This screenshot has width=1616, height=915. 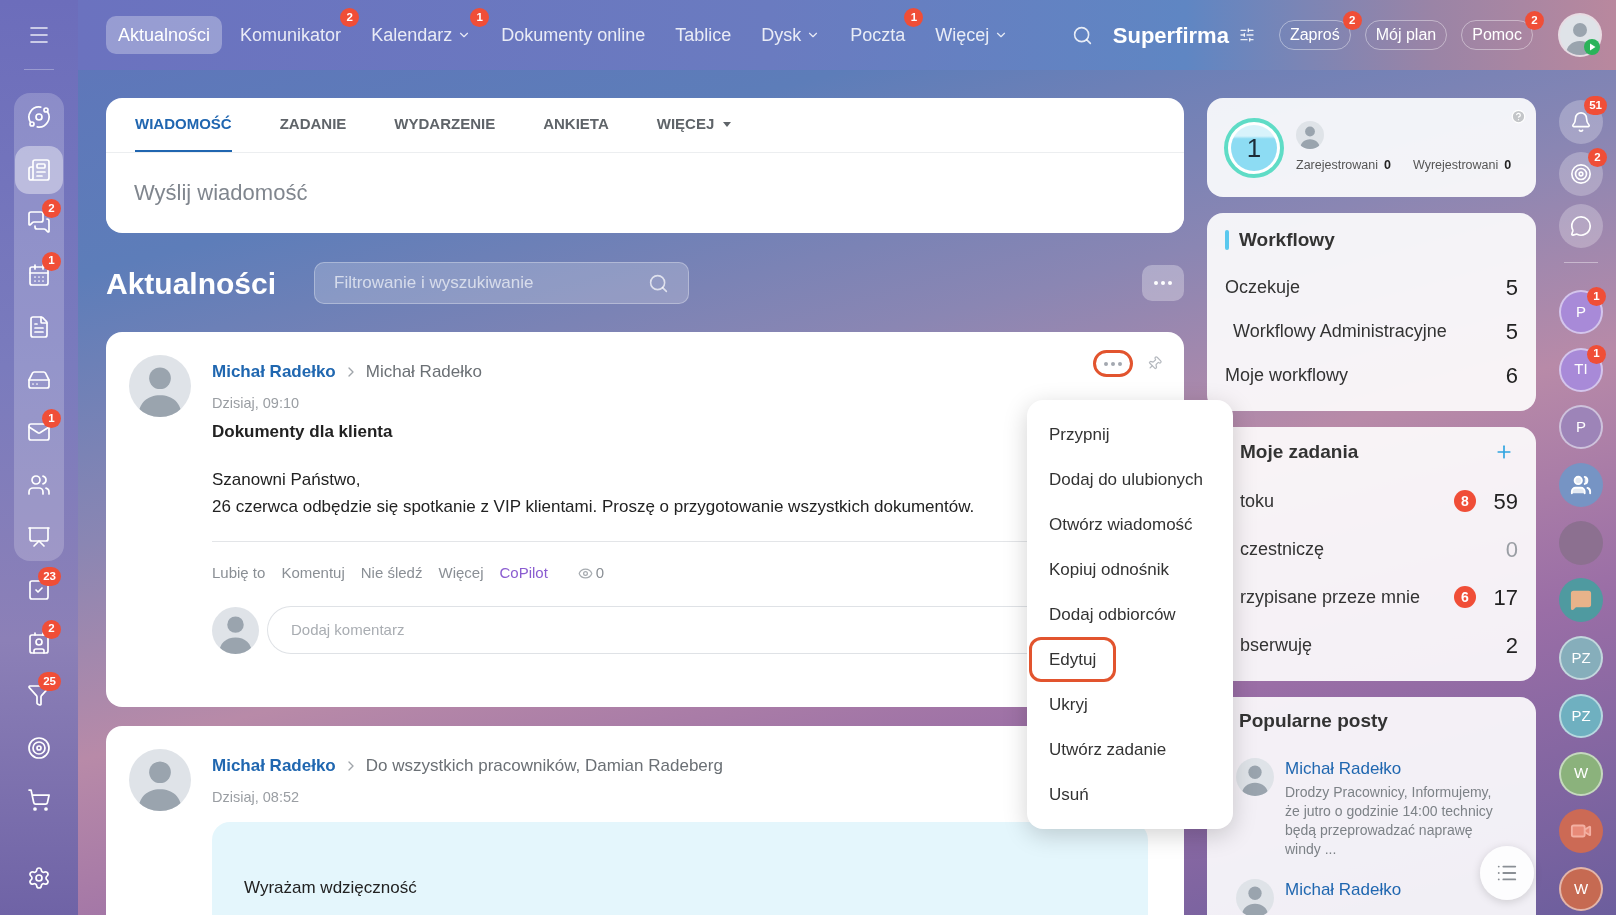 I want to click on presentation-icon, so click(x=39, y=537).